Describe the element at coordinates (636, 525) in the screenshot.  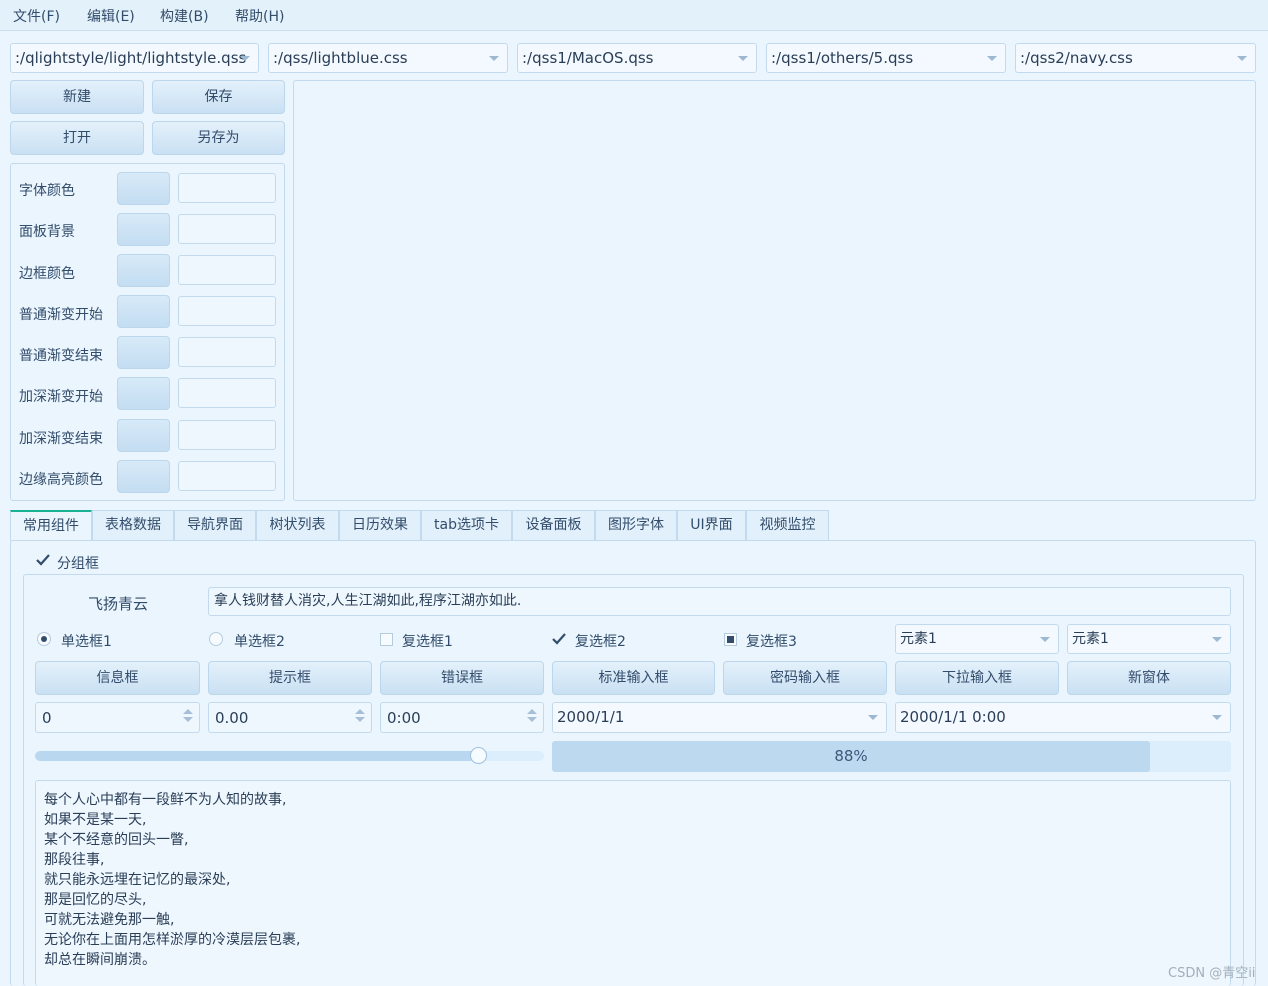
I see `tab-graphic-font: 图形字体` at that location.